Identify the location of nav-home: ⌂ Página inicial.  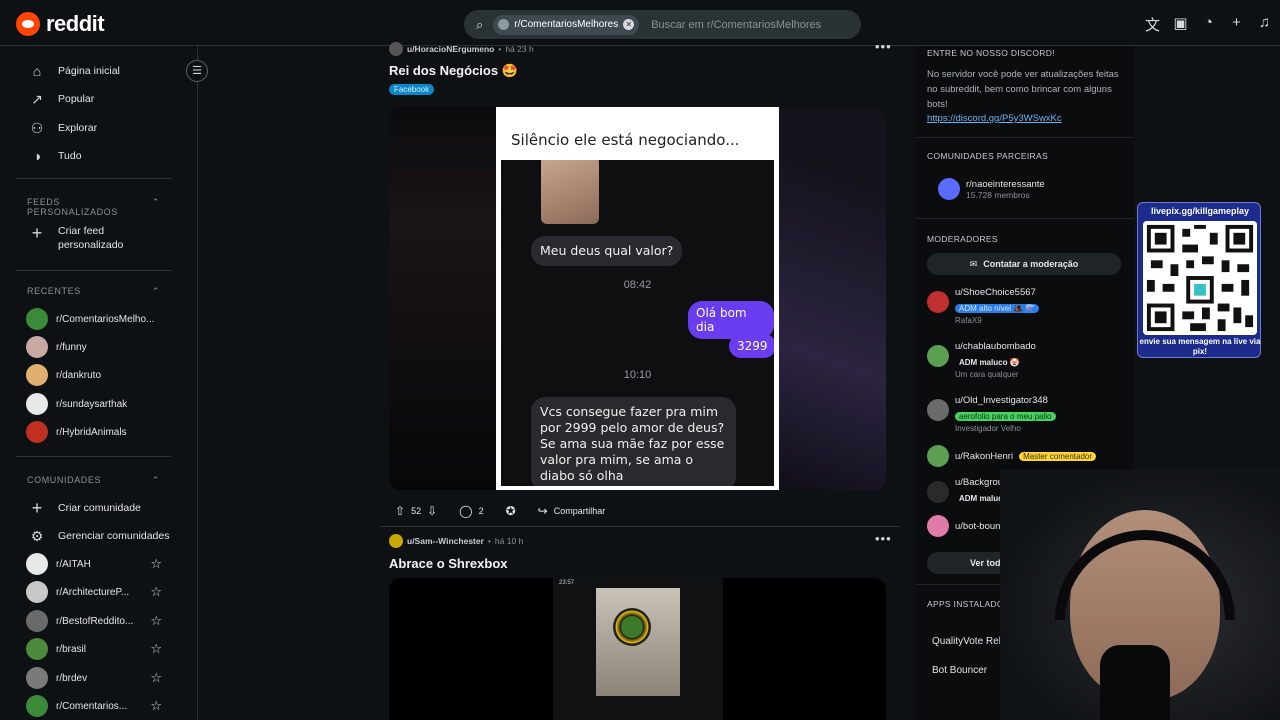
(74, 71).